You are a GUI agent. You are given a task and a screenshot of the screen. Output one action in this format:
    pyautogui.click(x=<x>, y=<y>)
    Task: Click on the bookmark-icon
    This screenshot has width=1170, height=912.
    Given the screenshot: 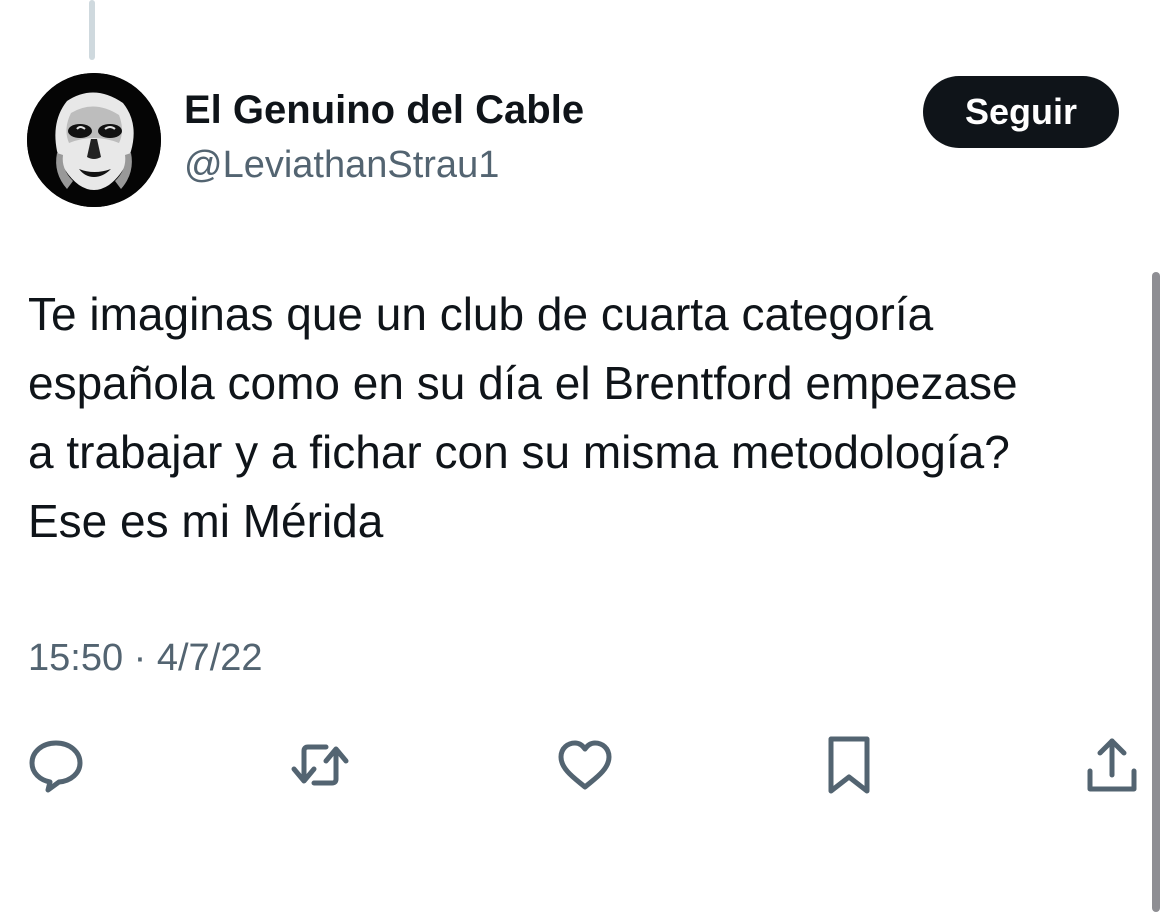 What is the action you would take?
    pyautogui.click(x=849, y=765)
    